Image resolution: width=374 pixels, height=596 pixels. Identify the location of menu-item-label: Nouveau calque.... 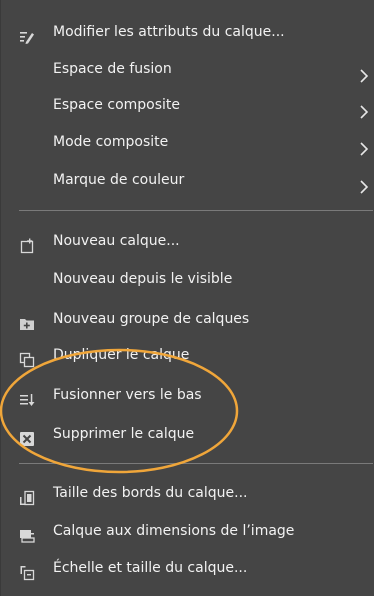
(116, 241).